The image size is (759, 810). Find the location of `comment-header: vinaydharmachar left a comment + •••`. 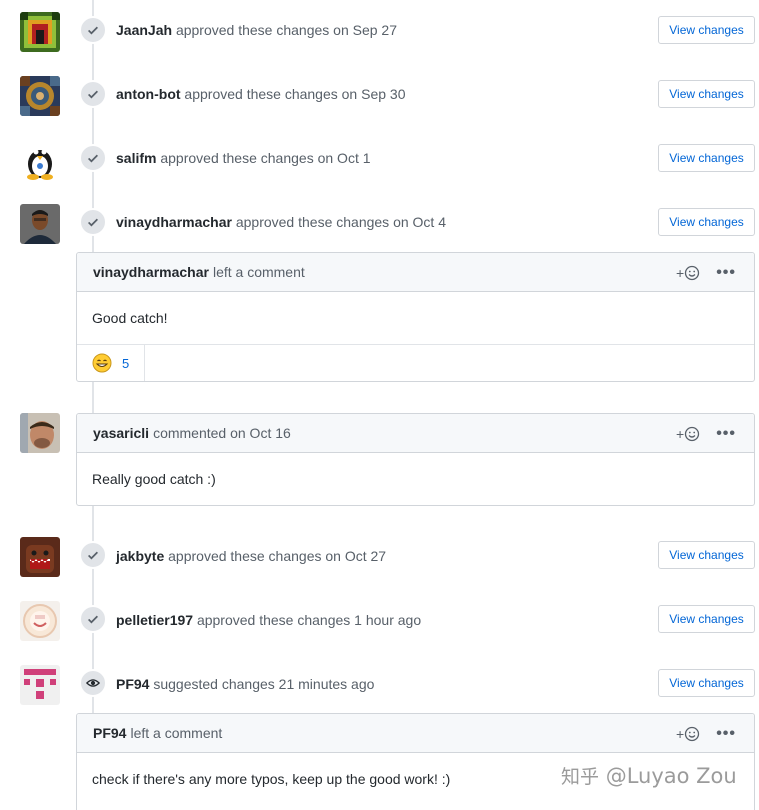

comment-header: vinaydharmachar left a comment + ••• is located at coordinates (415, 272).